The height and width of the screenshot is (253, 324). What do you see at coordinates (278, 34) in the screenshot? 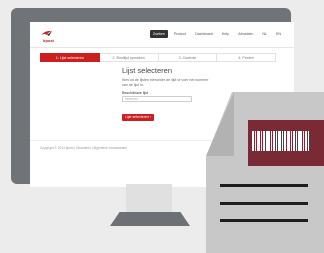
I see `nav-item-lang-en: EN` at bounding box center [278, 34].